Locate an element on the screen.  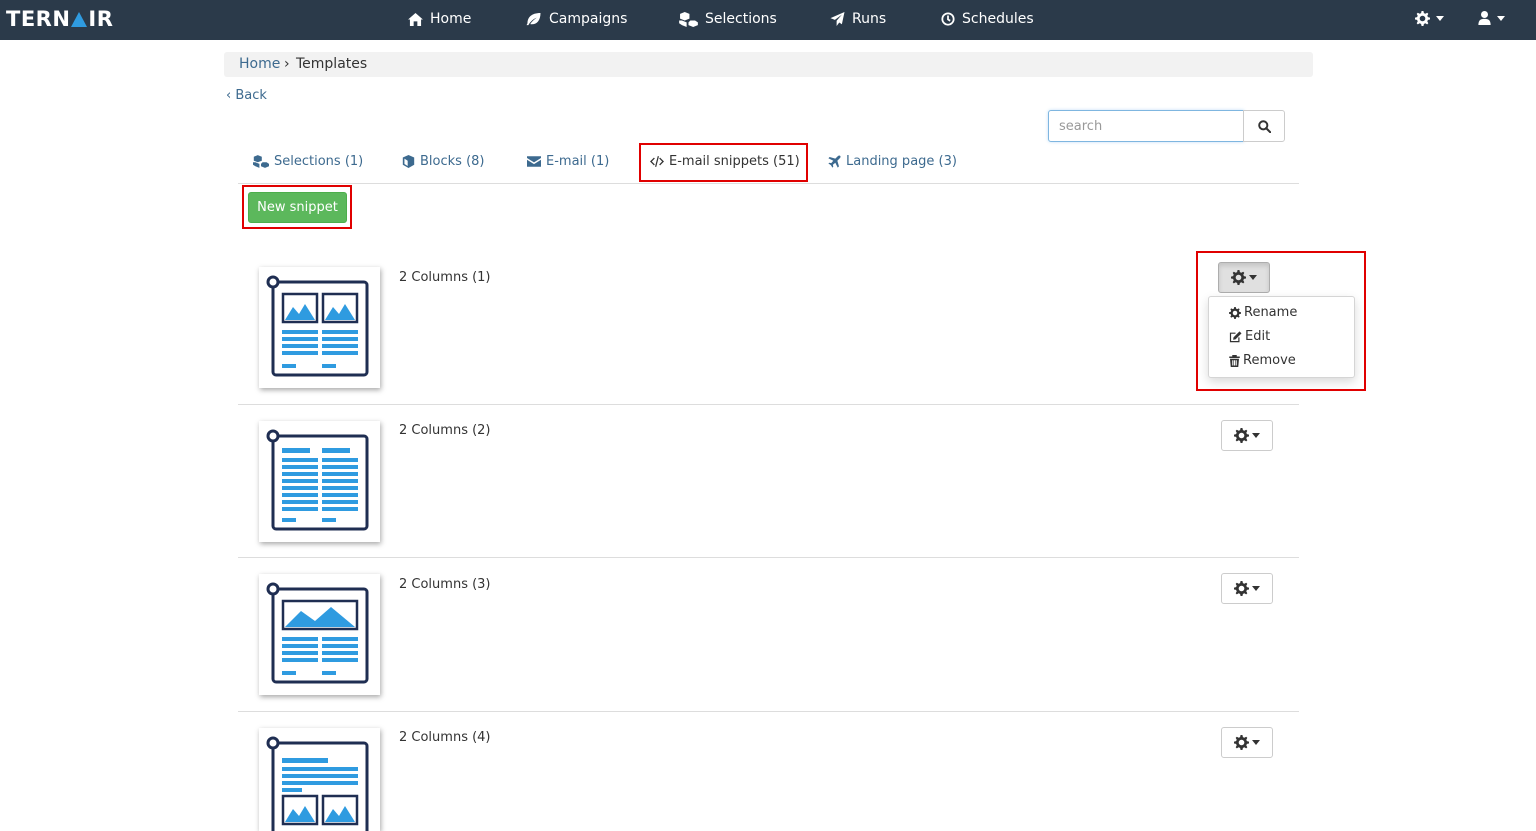
search-icon is located at coordinates (1264, 126).